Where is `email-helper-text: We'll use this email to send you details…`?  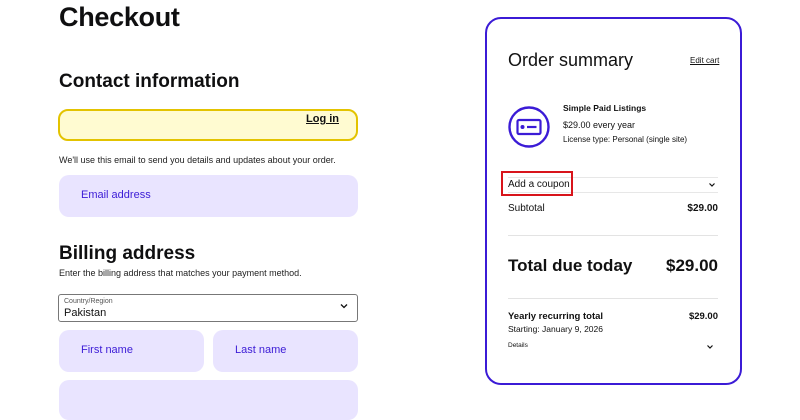 email-helper-text: We'll use this email to send you details… is located at coordinates (197, 160).